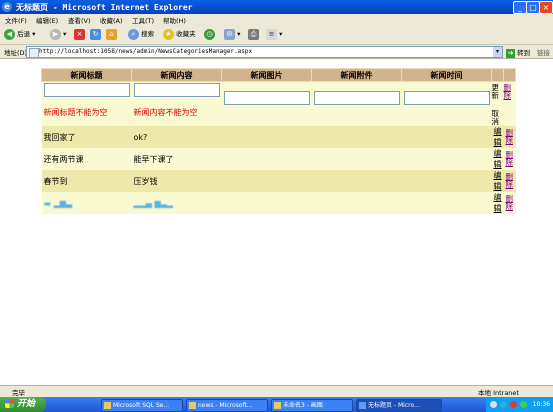  Describe the element at coordinates (510, 53) in the screenshot. I see `go-arrow-icon: ➜` at that location.